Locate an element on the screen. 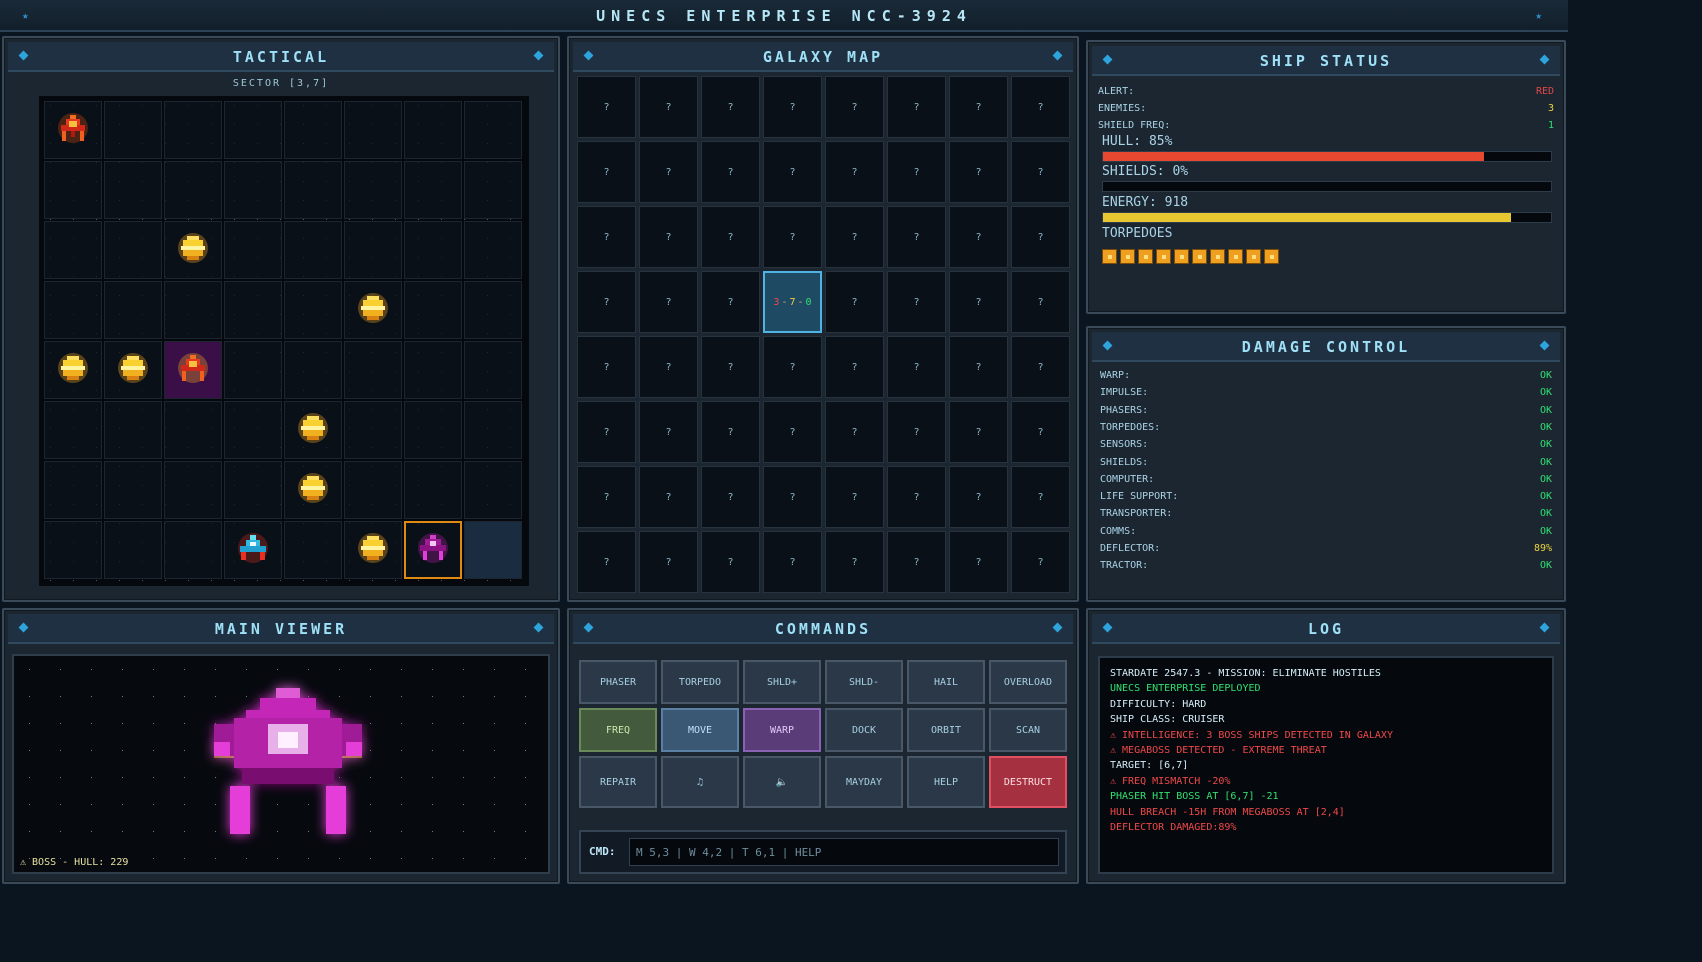  phaser-button: PHASER is located at coordinates (618, 682).